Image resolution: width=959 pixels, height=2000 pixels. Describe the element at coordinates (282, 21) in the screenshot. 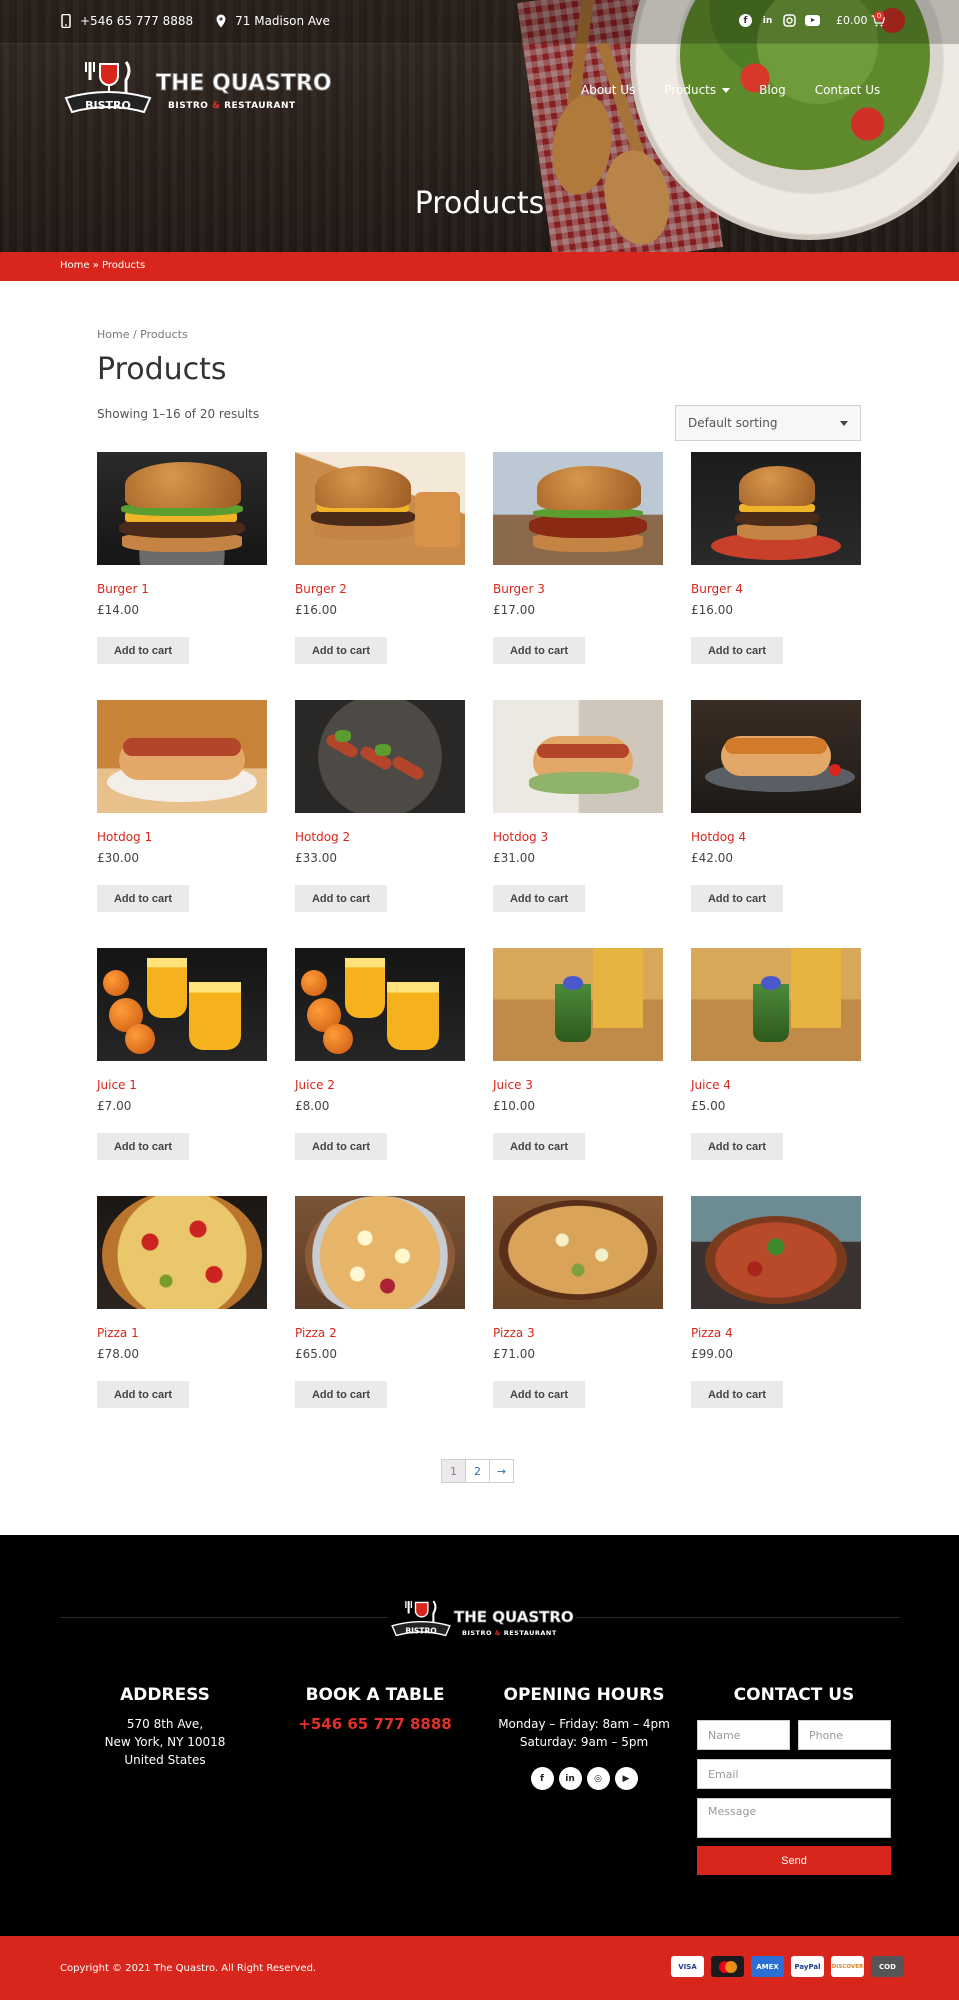

I see `top-address: 71 Madison Ave` at that location.